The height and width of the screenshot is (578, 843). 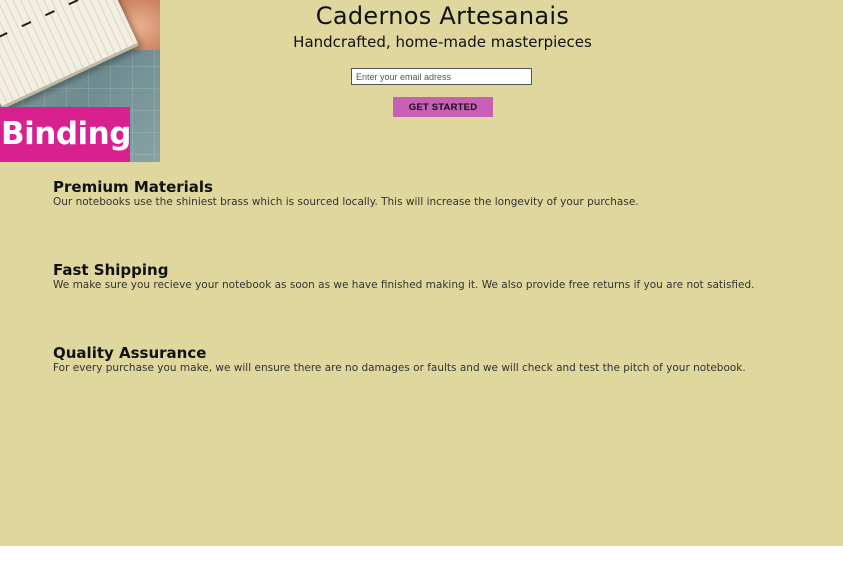 What do you see at coordinates (443, 107) in the screenshot?
I see `get-started-button: GET STARTED` at bounding box center [443, 107].